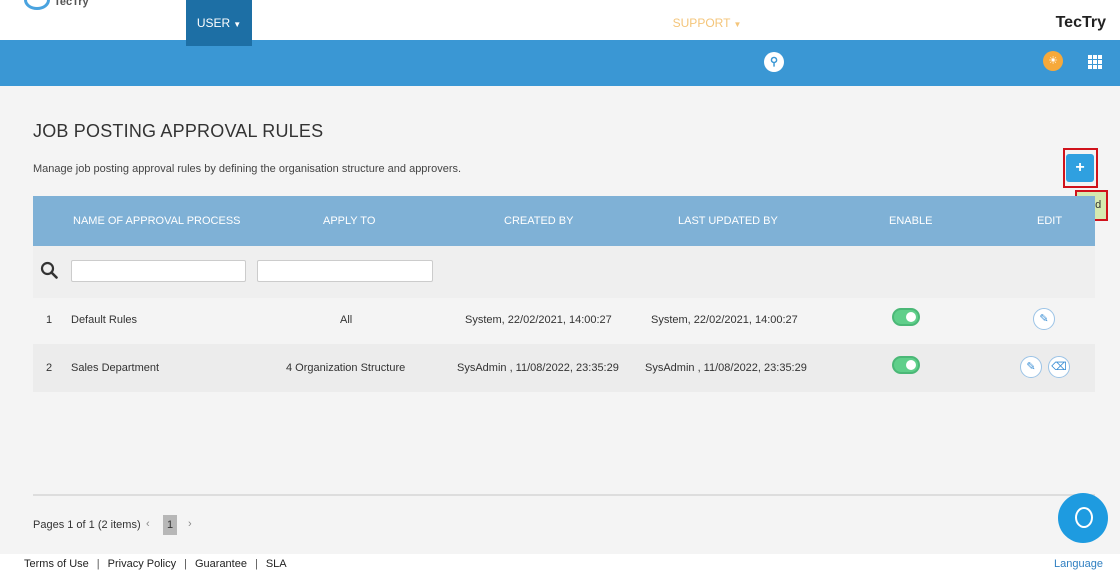 This screenshot has height=578, width=1120. I want to click on add-rule-button: +, so click(1080, 168).